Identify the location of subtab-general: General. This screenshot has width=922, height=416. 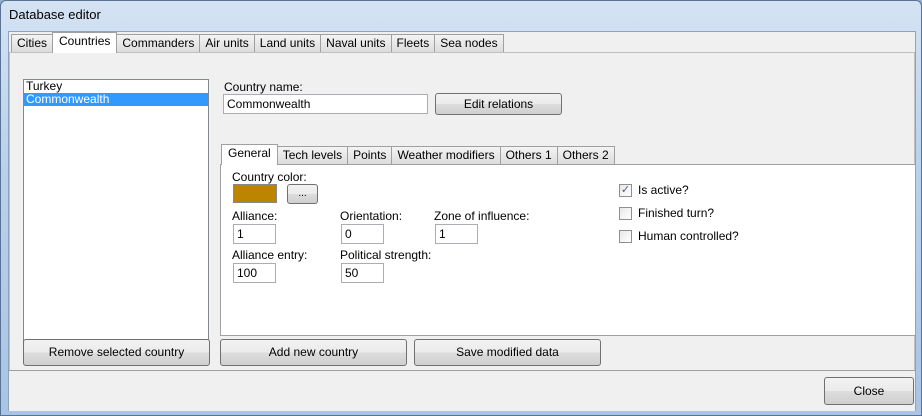
(249, 154).